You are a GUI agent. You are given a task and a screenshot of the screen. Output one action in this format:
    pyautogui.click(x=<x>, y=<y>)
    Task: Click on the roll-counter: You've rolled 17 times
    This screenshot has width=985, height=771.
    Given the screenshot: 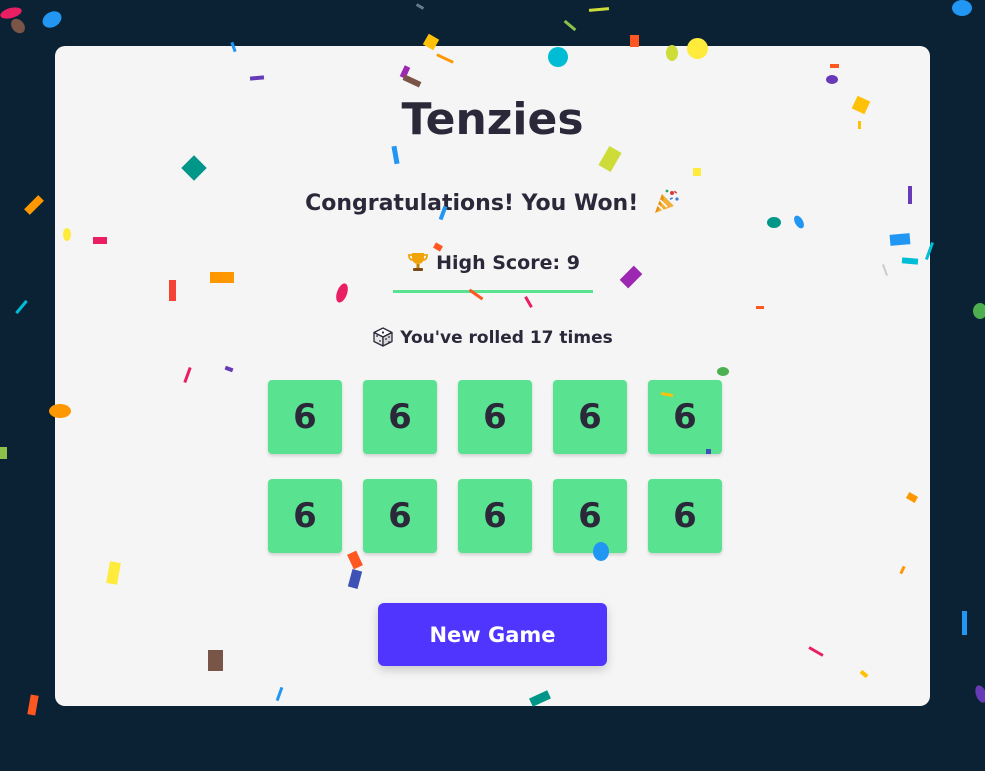 What is the action you would take?
    pyautogui.click(x=492, y=338)
    